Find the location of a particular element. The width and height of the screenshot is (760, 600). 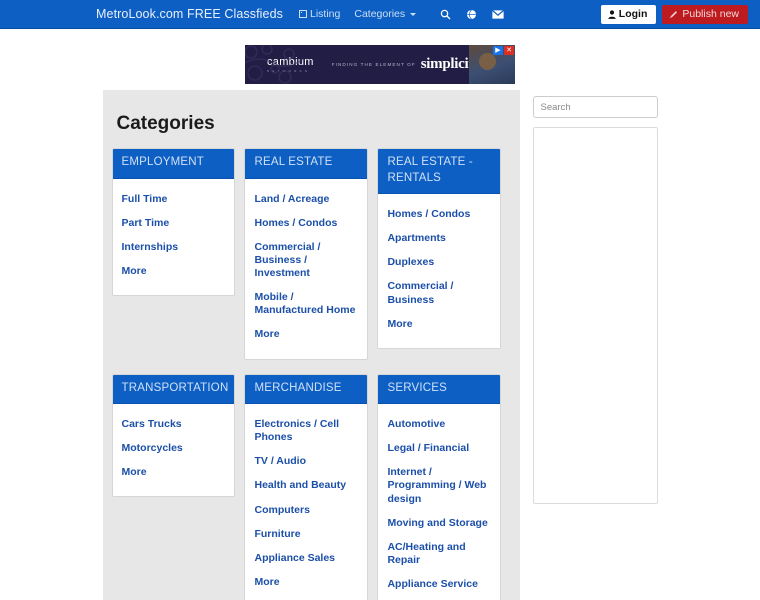

category-link: Legal / Financial is located at coordinates (439, 449).